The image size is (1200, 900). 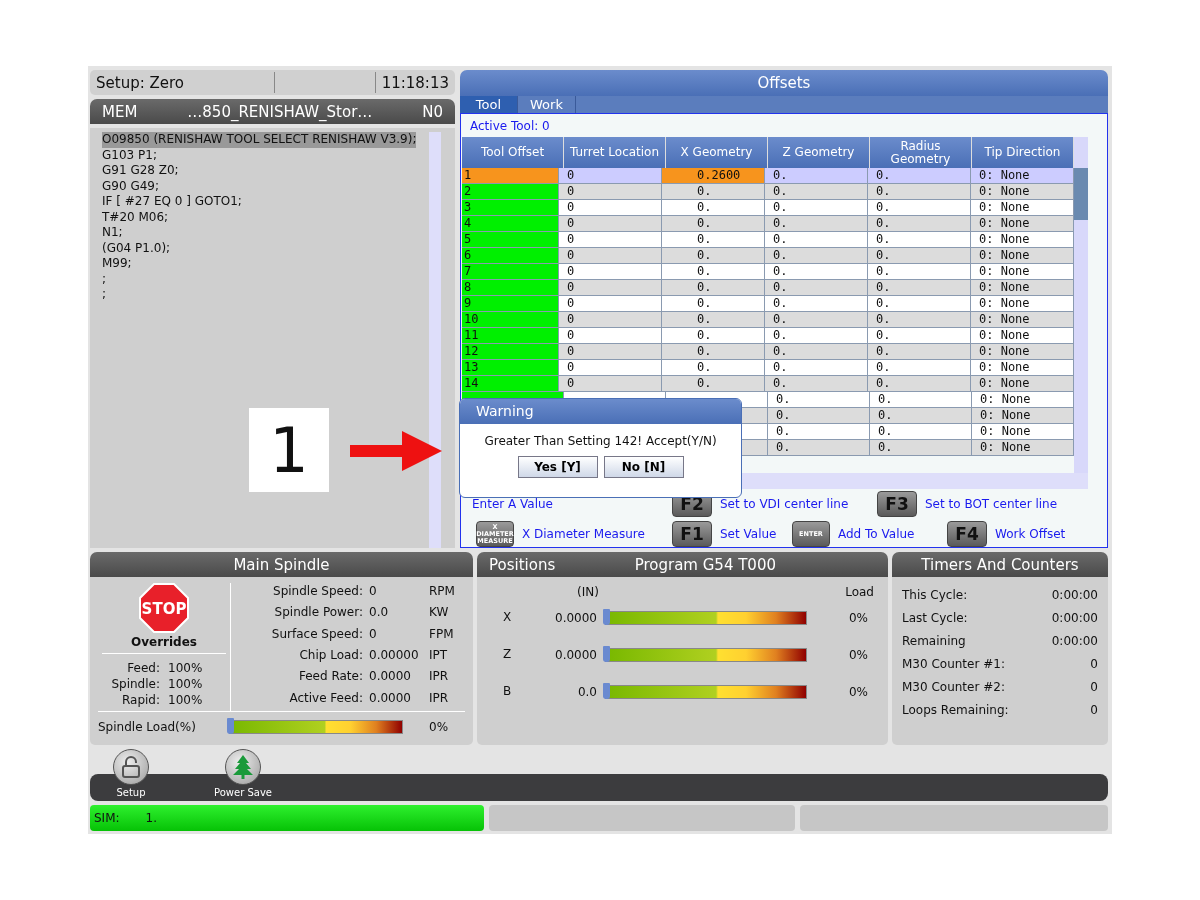 I want to click on code-line: G91 G28 Z0;, so click(x=140, y=171).